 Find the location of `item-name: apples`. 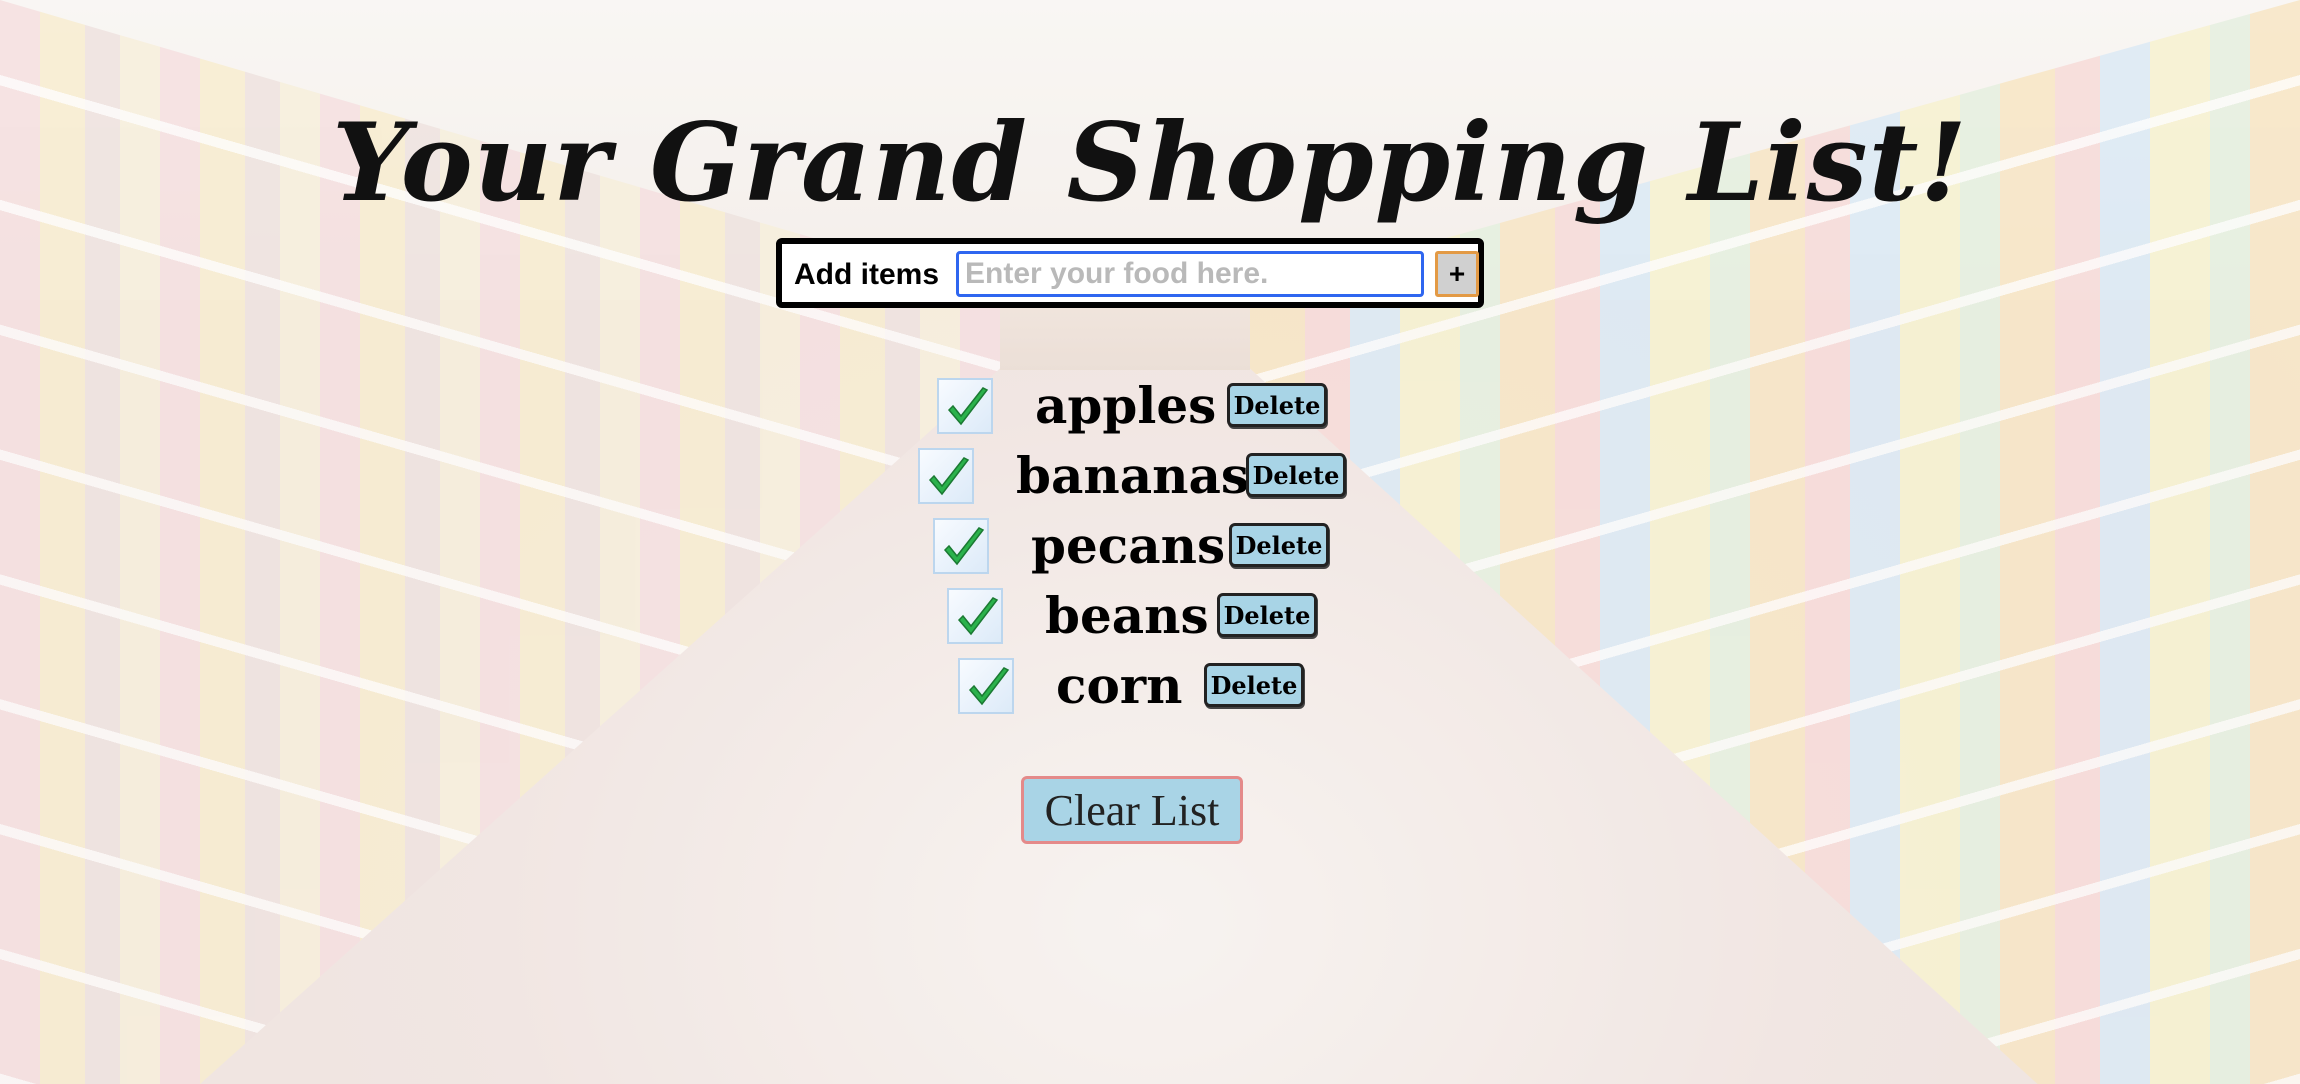

item-name: apples is located at coordinates (1126, 405).